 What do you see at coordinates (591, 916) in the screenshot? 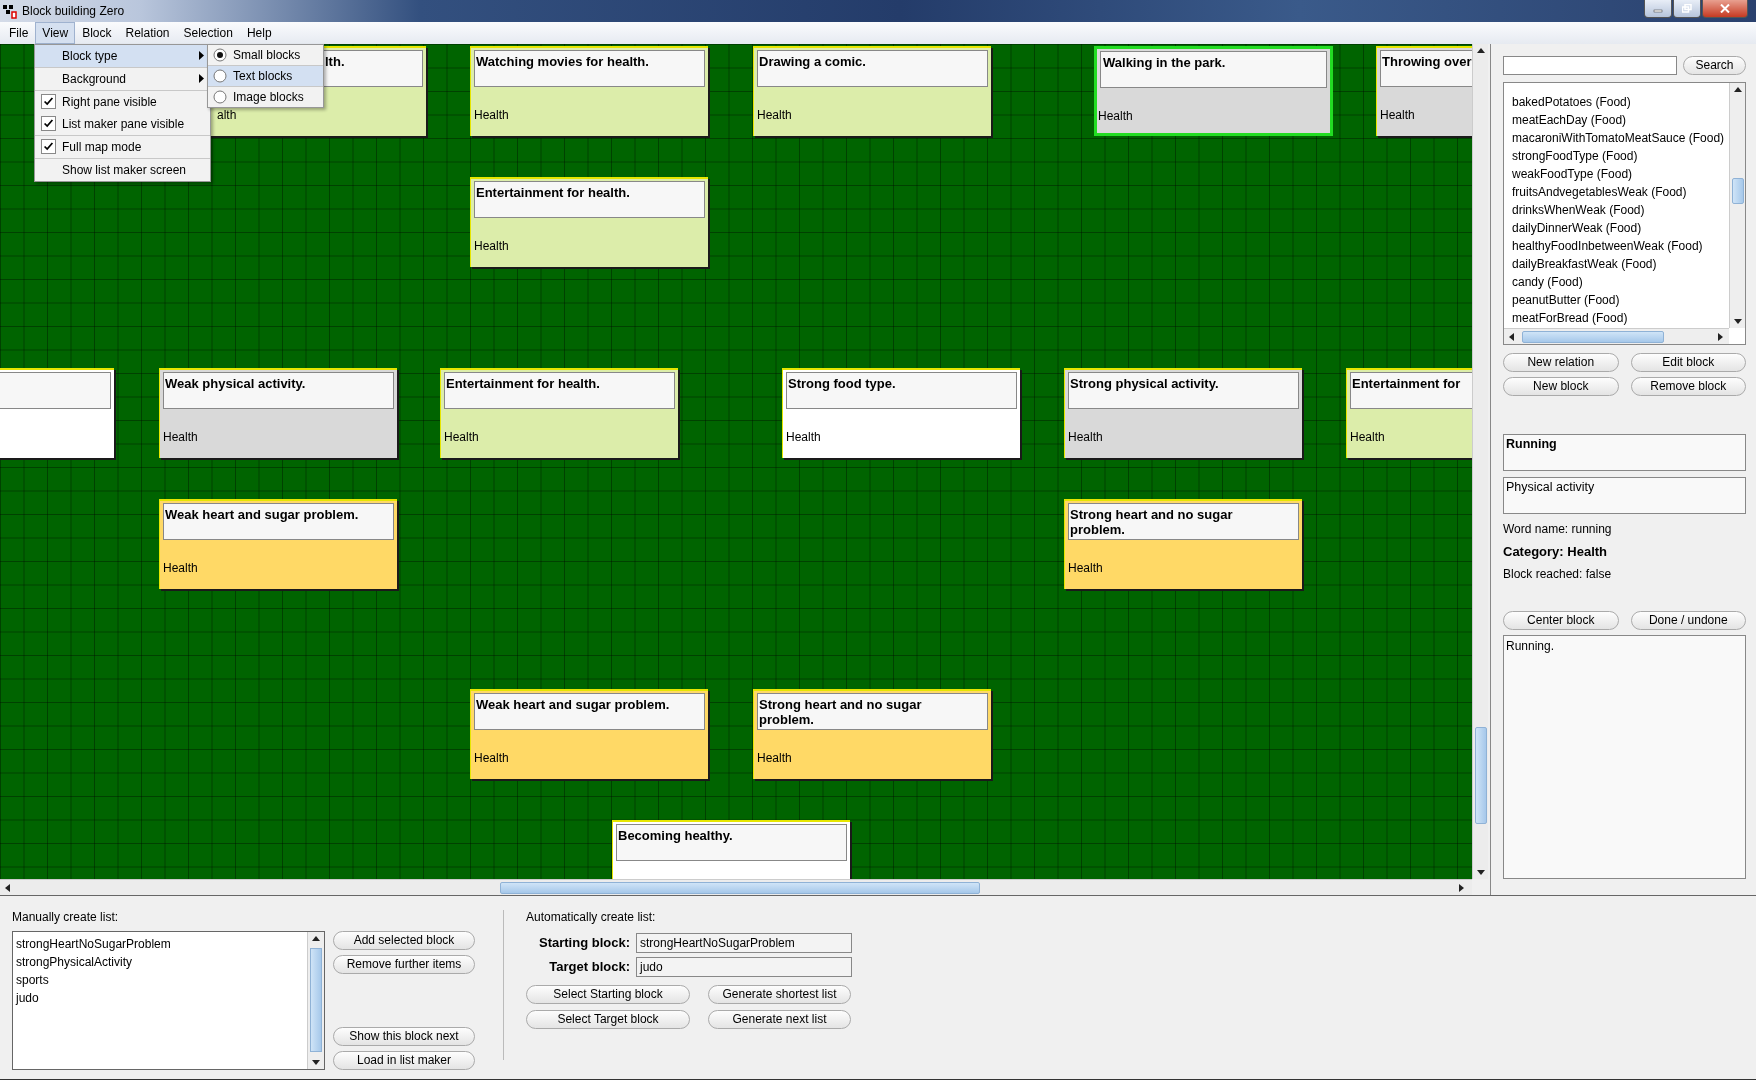
I see `section-label: Automatically create list:` at bounding box center [591, 916].